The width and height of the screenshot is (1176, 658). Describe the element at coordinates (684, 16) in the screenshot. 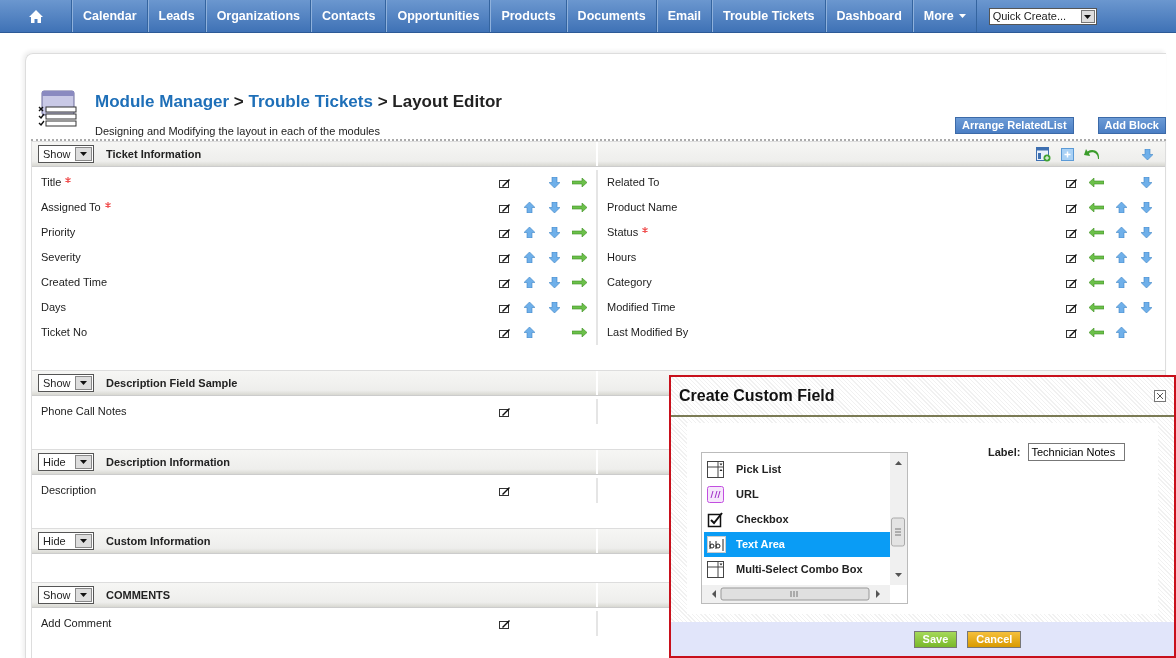

I see `nav-link: Email` at that location.